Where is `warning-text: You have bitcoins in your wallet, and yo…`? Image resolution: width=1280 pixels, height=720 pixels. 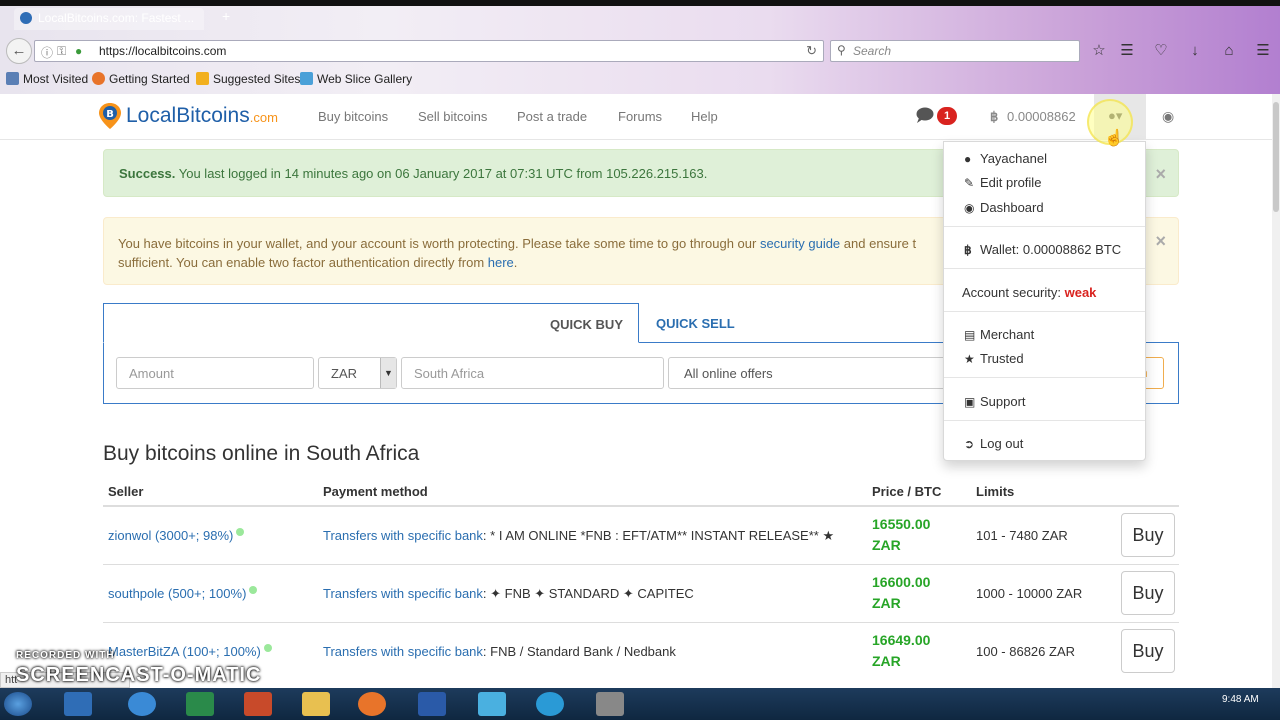 warning-text: You have bitcoins in your wallet, and yo… is located at coordinates (439, 243).